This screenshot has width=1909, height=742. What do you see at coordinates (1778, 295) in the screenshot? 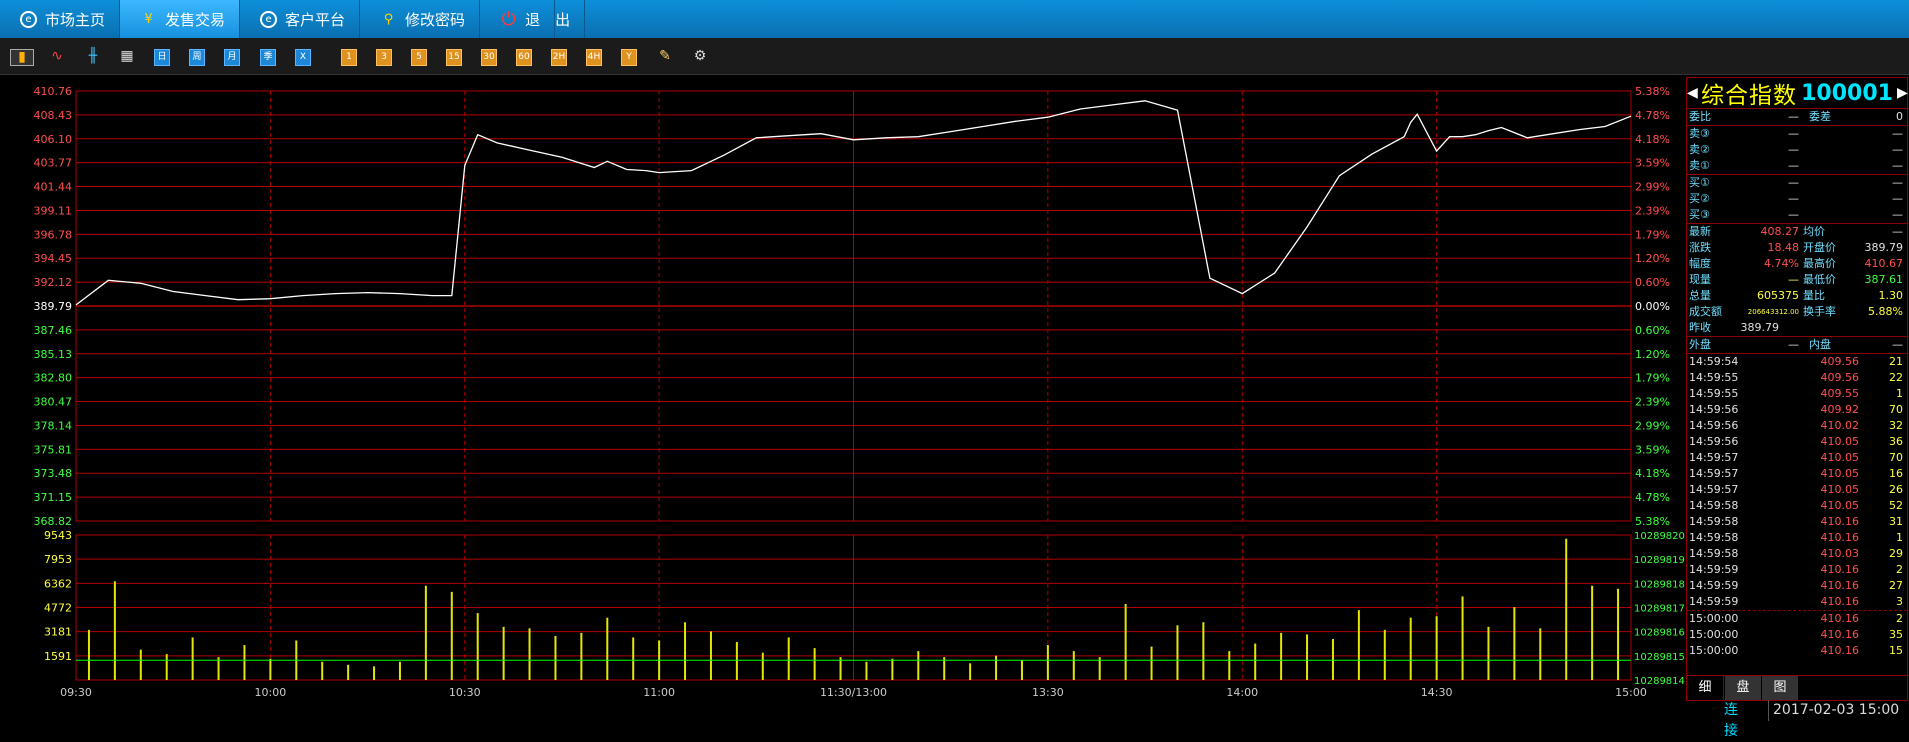
I see `stat-value: 605375` at bounding box center [1778, 295].